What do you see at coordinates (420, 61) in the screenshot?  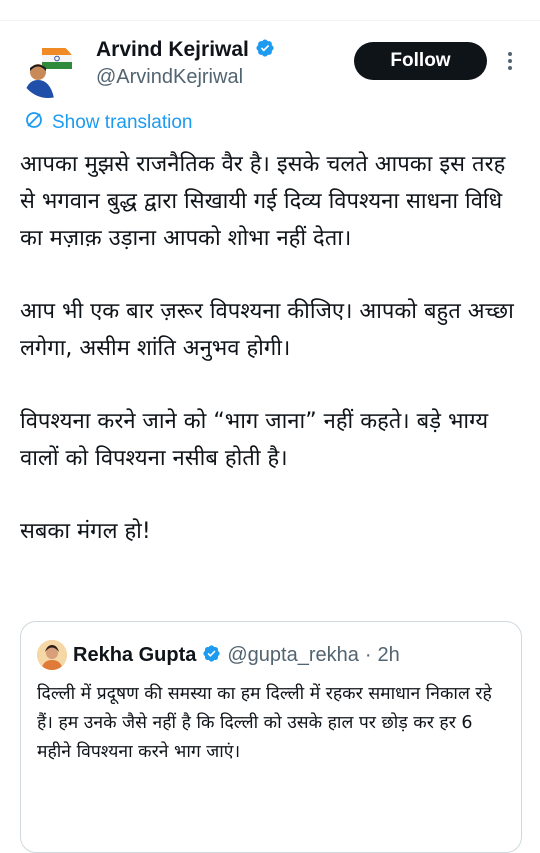 I see `follow-button: Follow` at bounding box center [420, 61].